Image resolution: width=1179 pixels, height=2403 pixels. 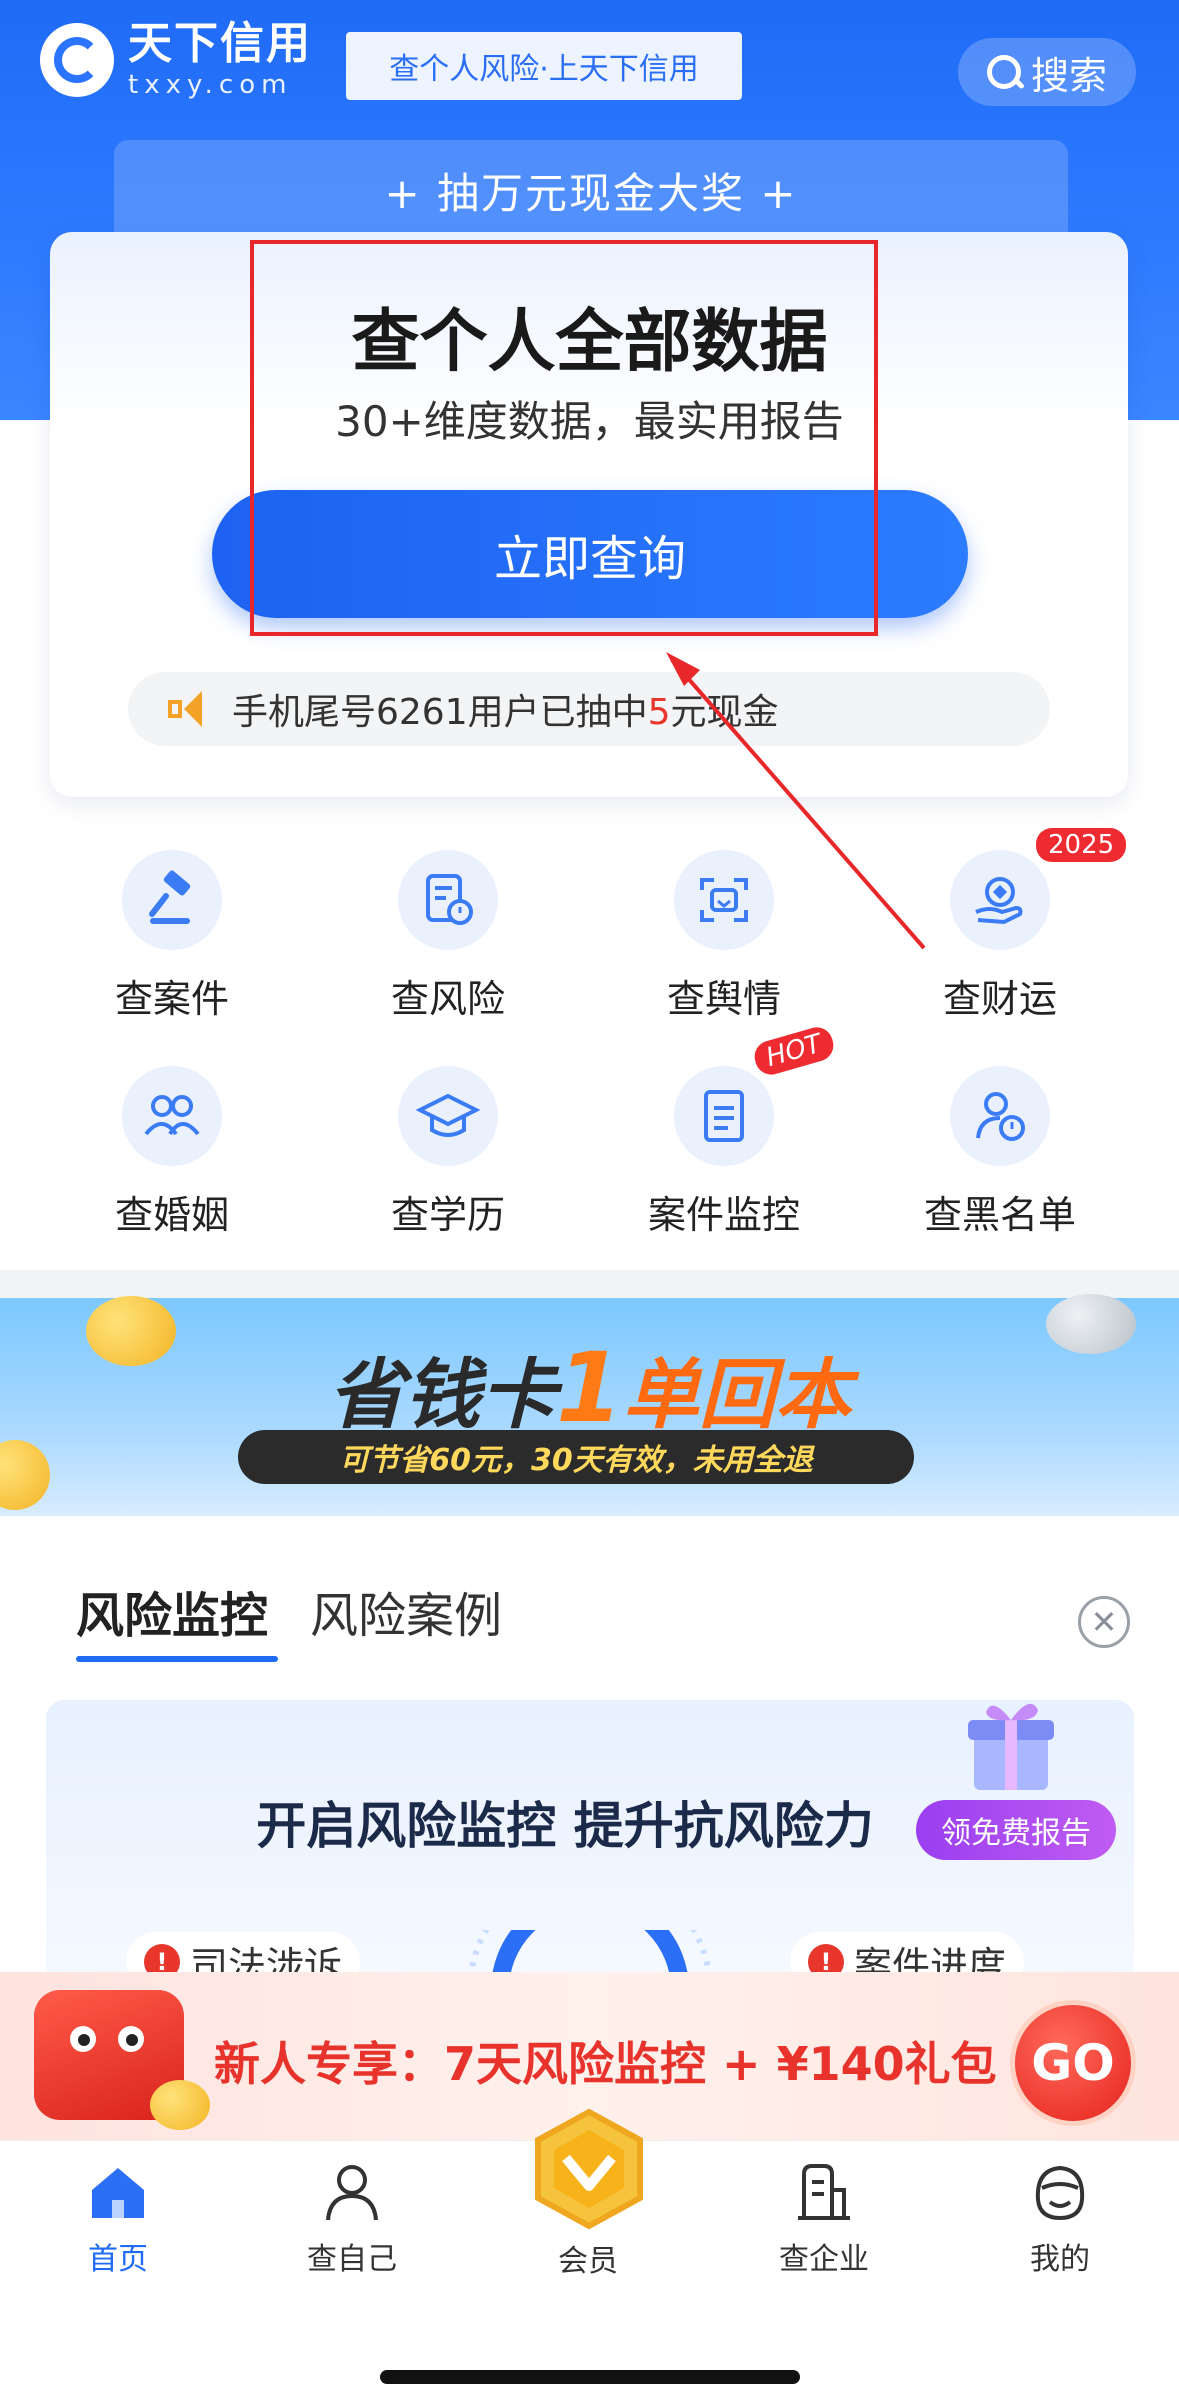 I want to click on promo-subtitle: 可节省60元，30天有效，未用全退, so click(x=576, y=1457).